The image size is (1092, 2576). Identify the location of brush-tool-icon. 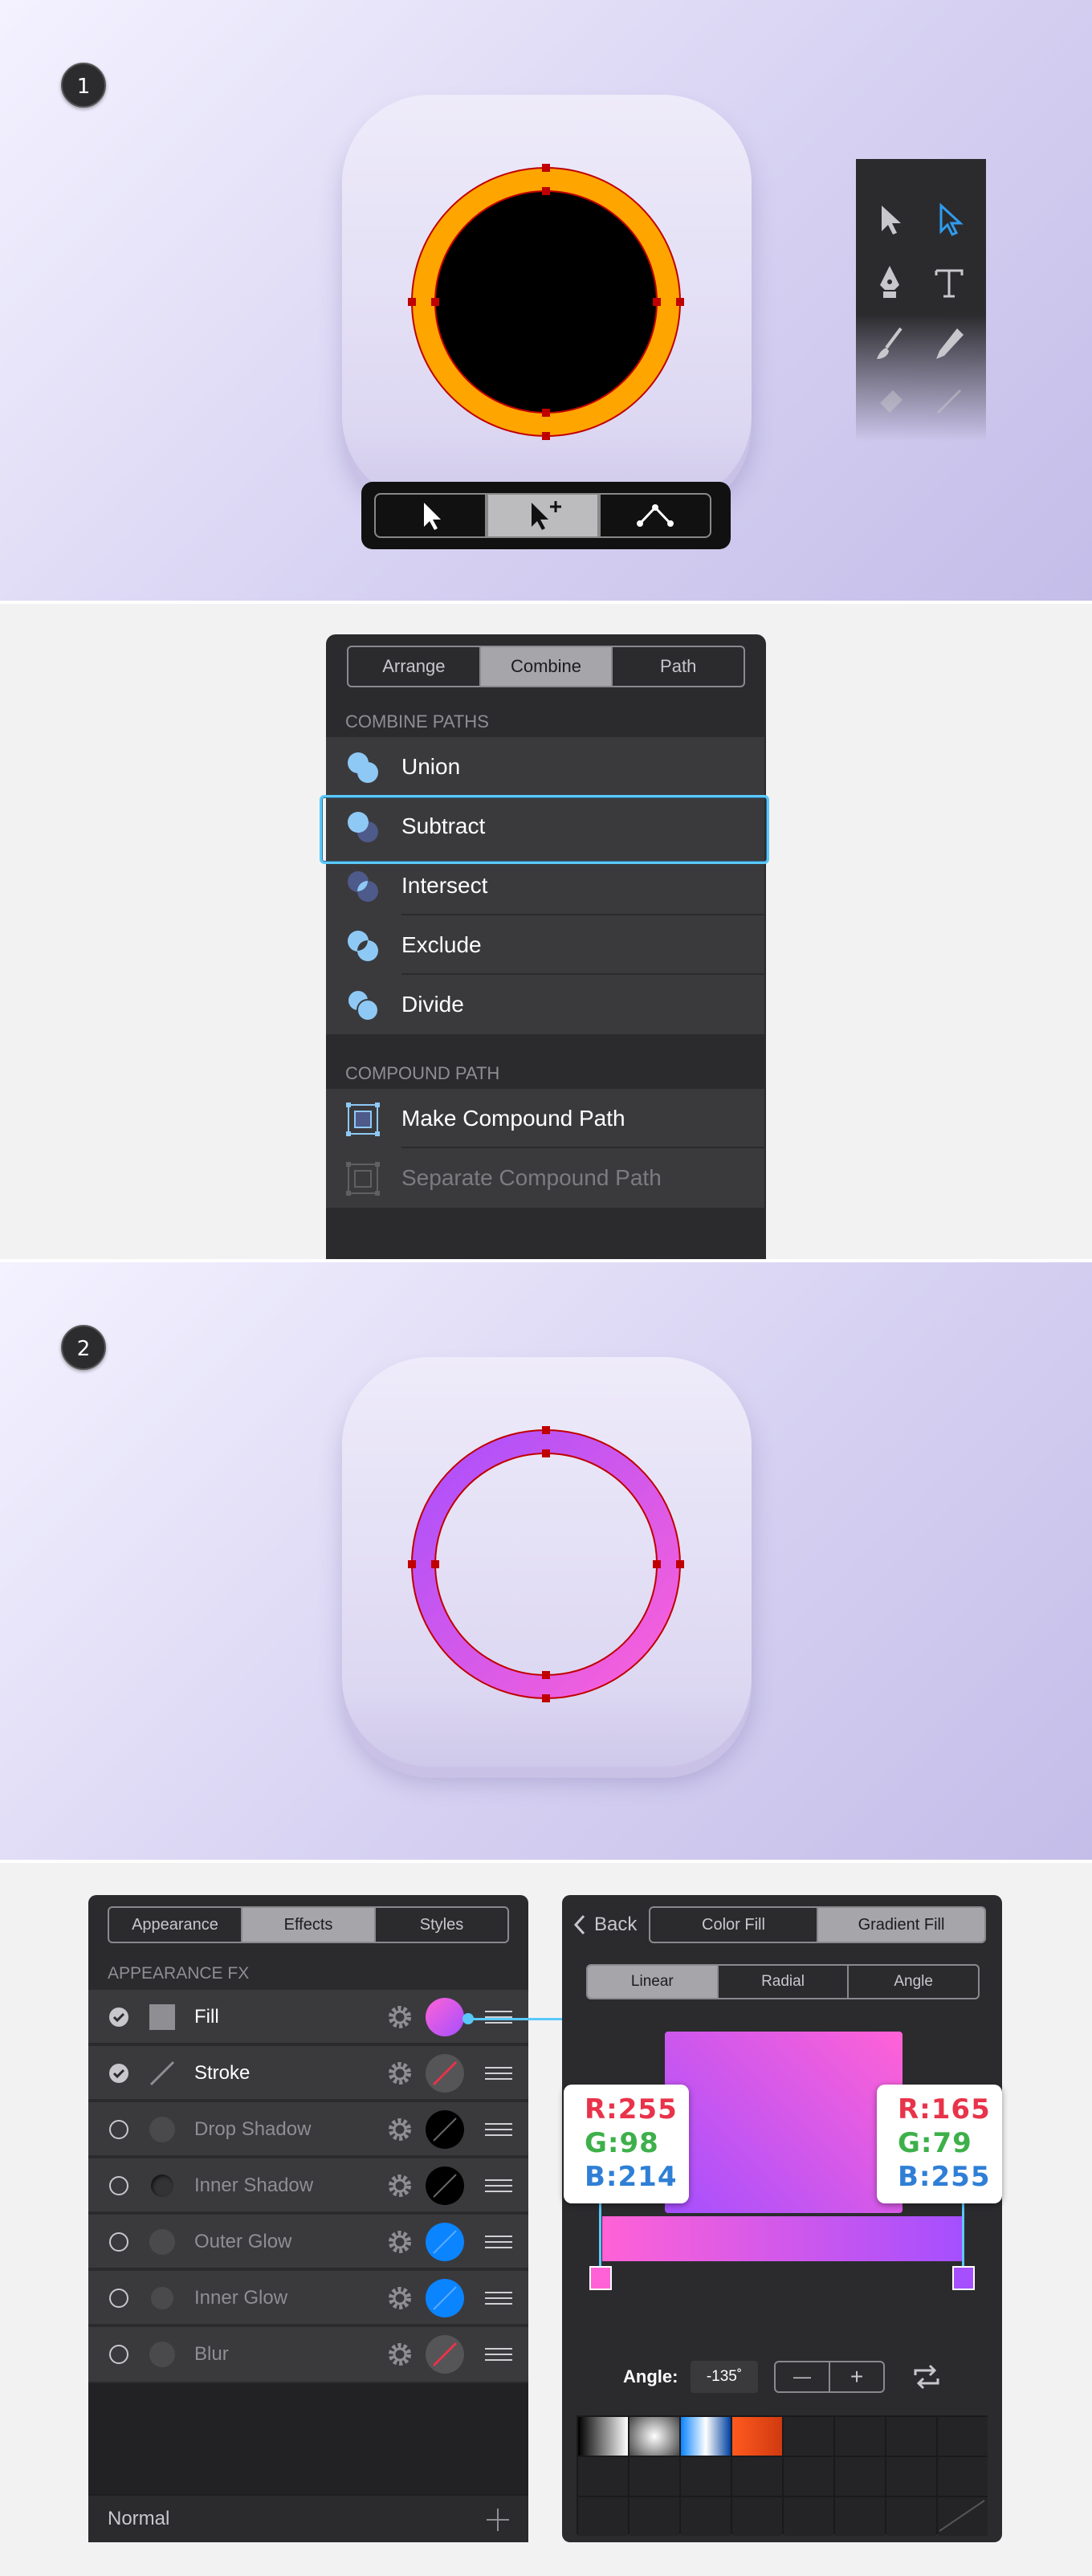
(890, 344).